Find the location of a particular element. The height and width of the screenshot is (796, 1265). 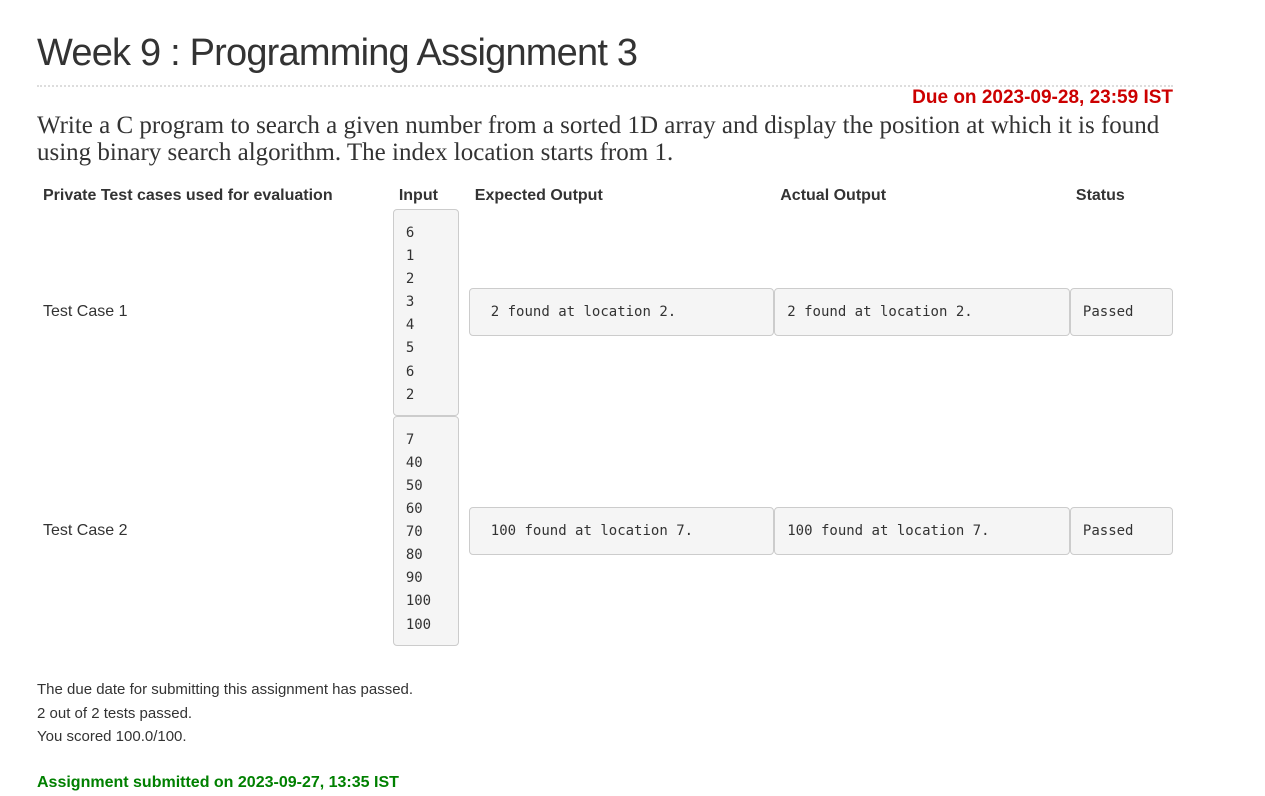

expected-output: 100 found at location 7. is located at coordinates (621, 530).